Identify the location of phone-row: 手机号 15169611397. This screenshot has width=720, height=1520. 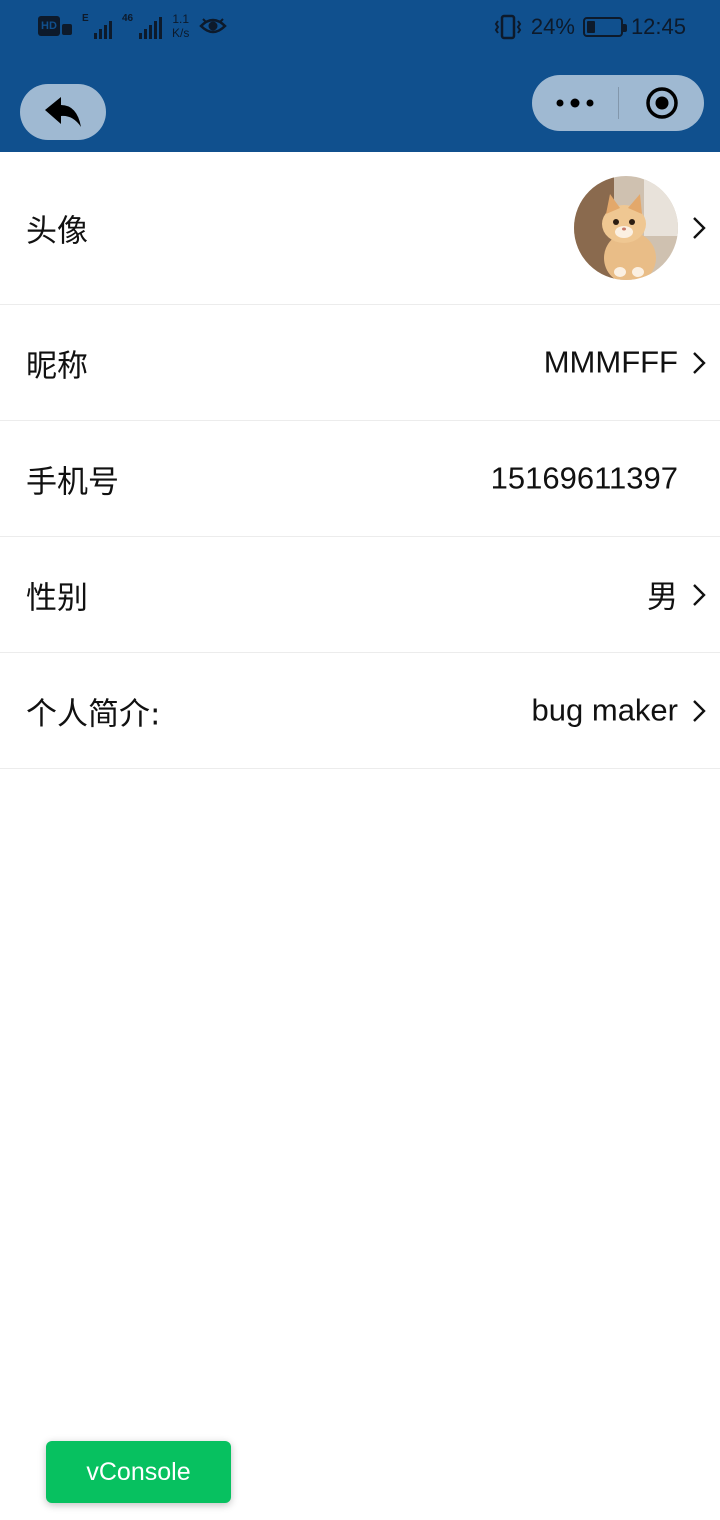
(360, 479).